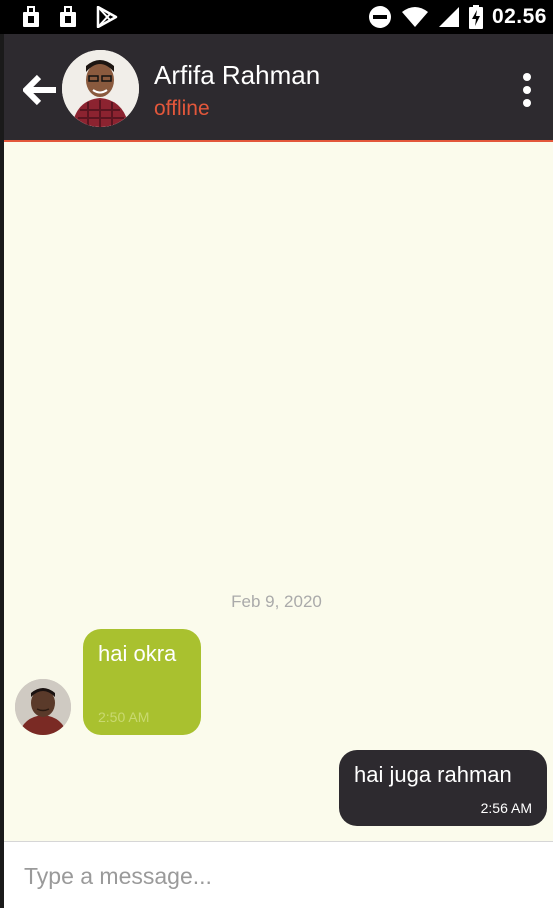 This screenshot has height=908, width=553. I want to click on contact-status: offline, so click(182, 108).